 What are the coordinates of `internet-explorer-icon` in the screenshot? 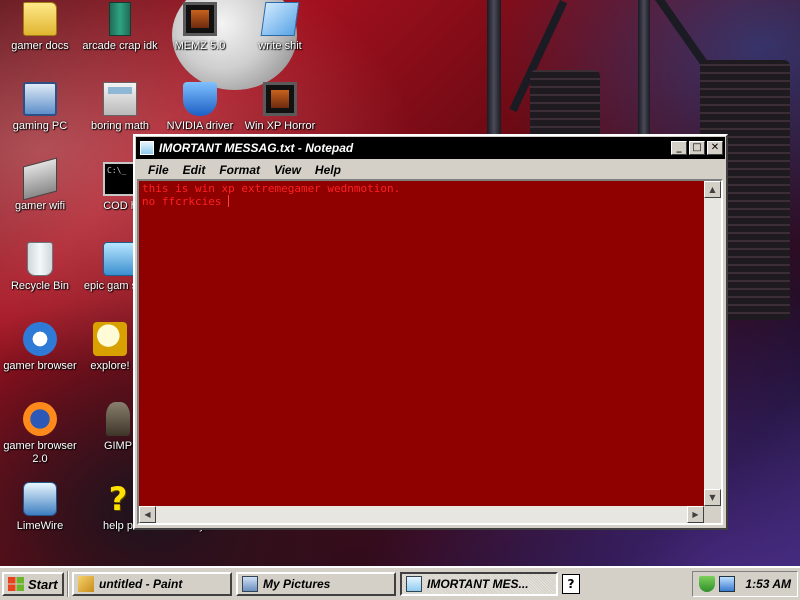 It's located at (40, 339).